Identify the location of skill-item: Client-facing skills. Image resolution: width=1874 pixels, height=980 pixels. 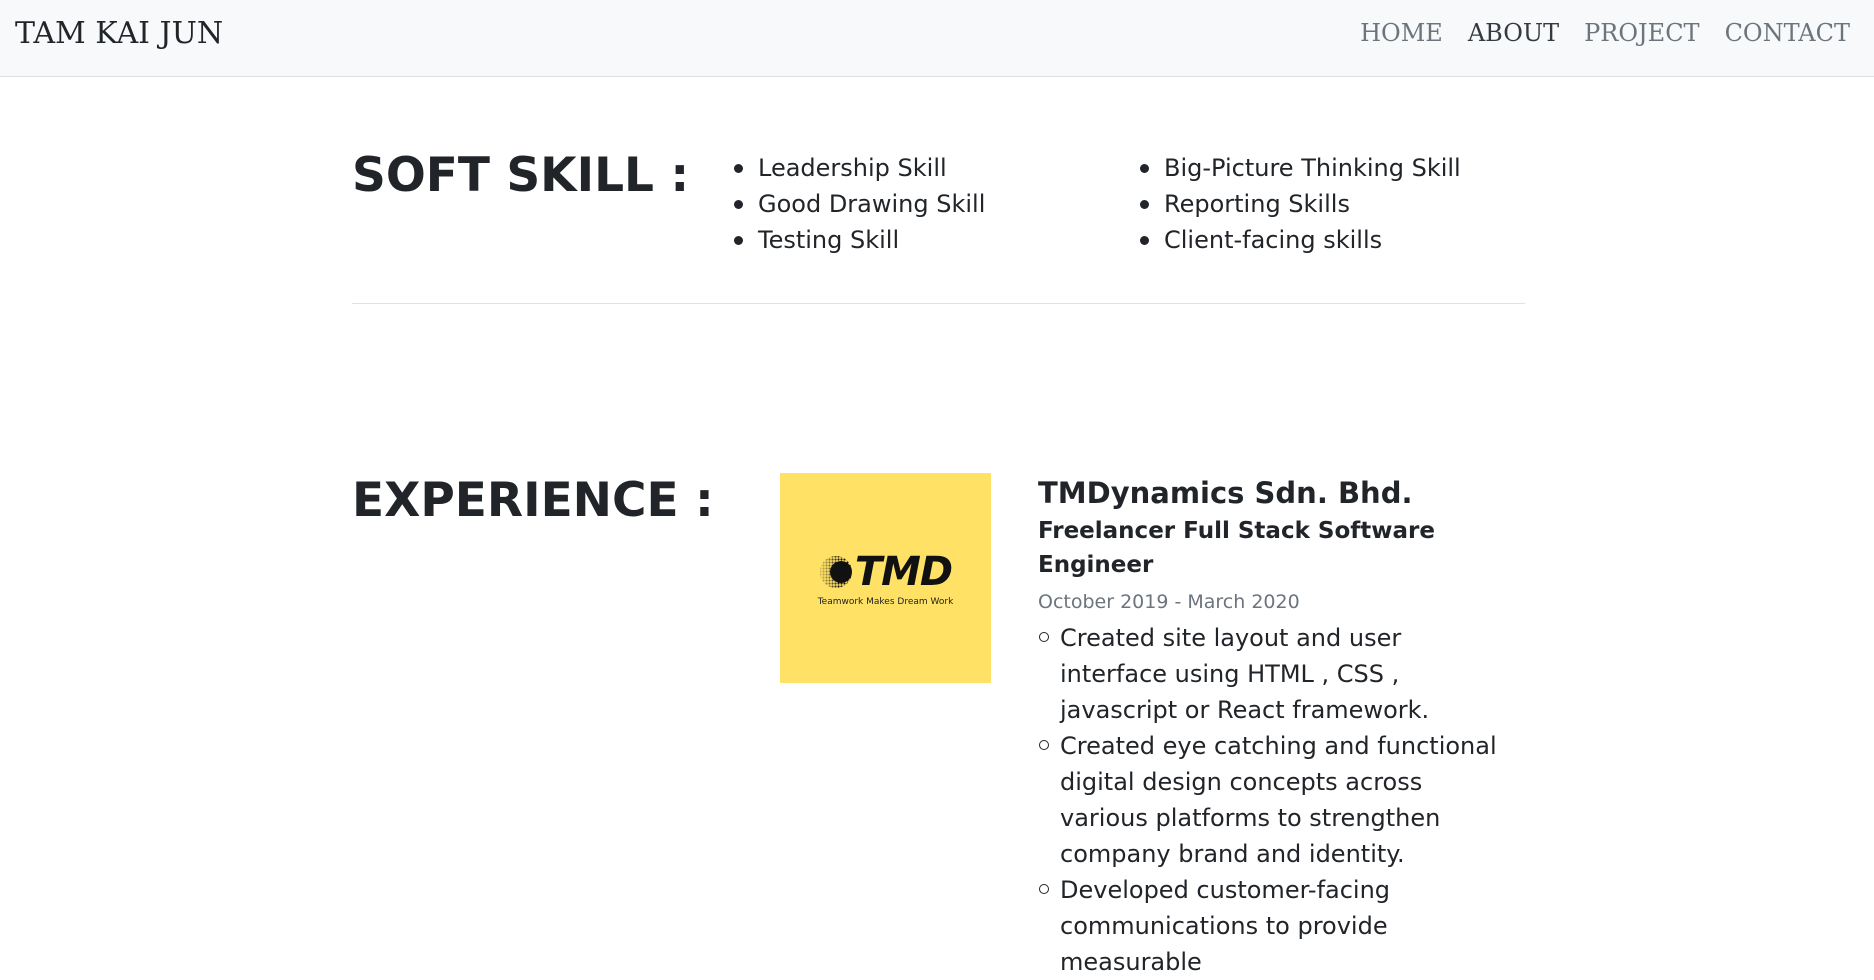
(1299, 240).